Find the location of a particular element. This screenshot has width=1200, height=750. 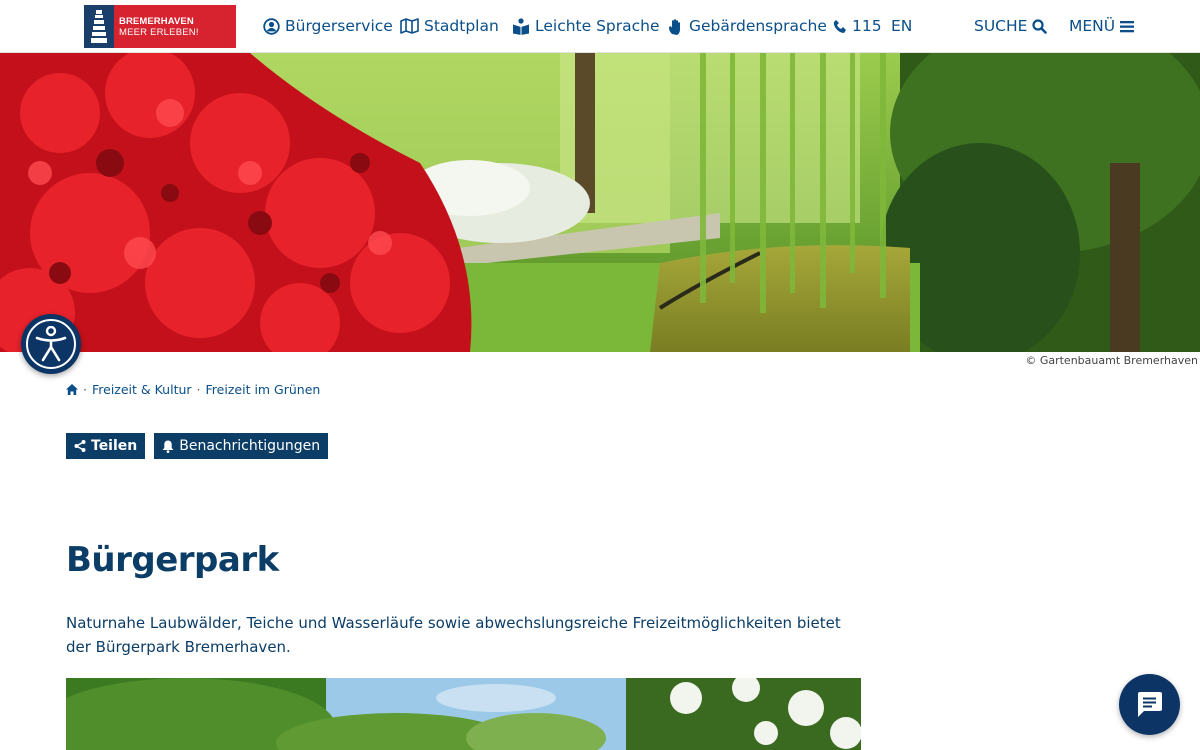

nav-label-language: EN is located at coordinates (902, 26).